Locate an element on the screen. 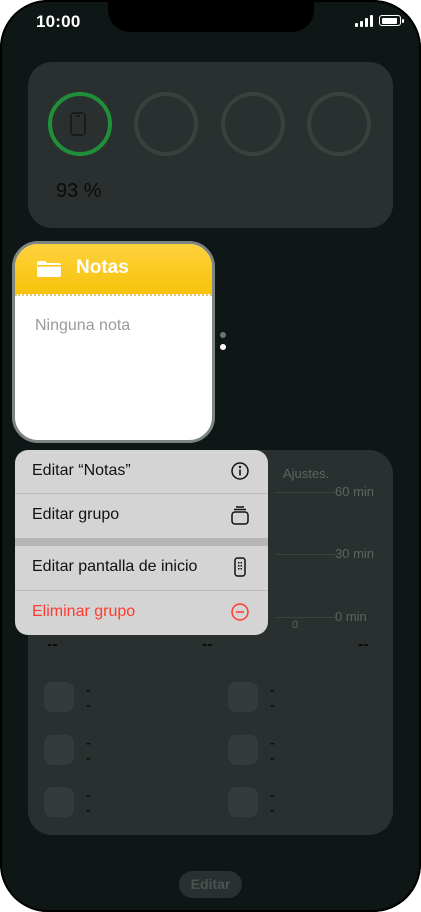 This screenshot has height=912, width=421. menu-item-label: Eliminar grupo is located at coordinates (84, 611).